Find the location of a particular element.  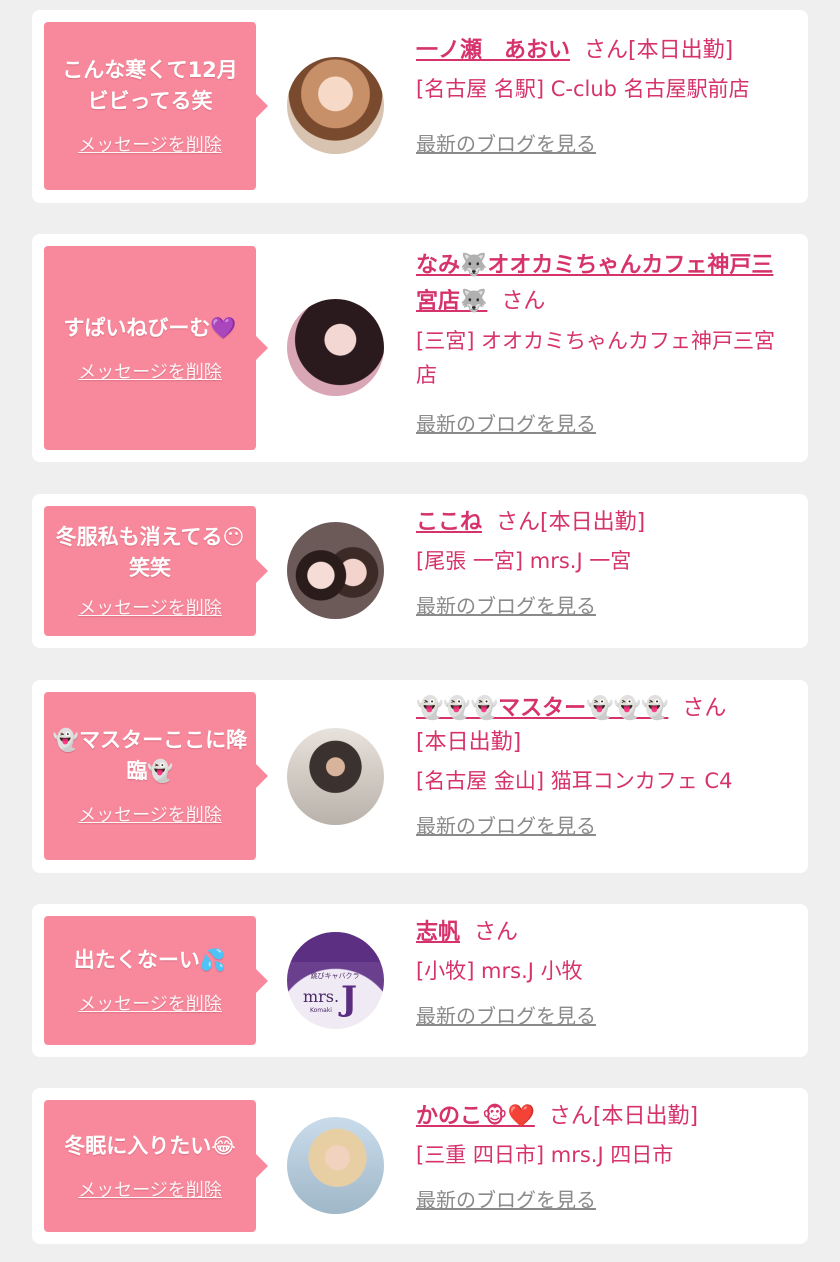

logo-sub-text: Komaki is located at coordinates (321, 1010).